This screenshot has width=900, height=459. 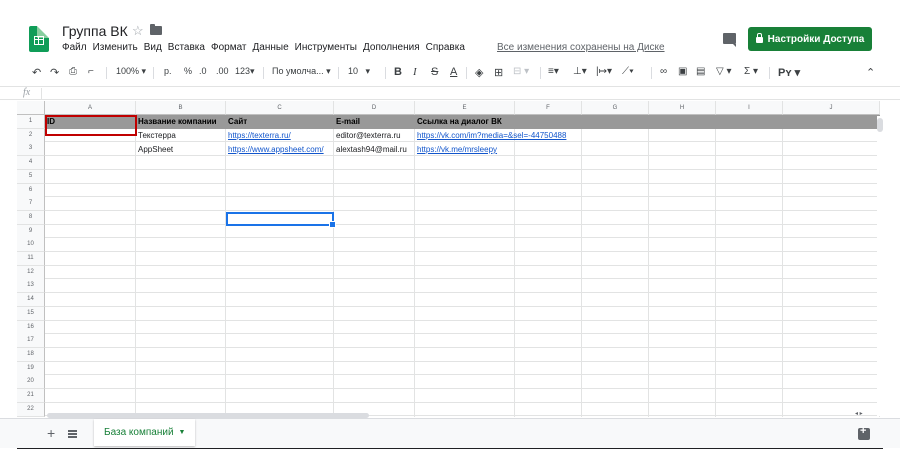 What do you see at coordinates (31, 231) in the screenshot?
I see `row-header-9: 9` at bounding box center [31, 231].